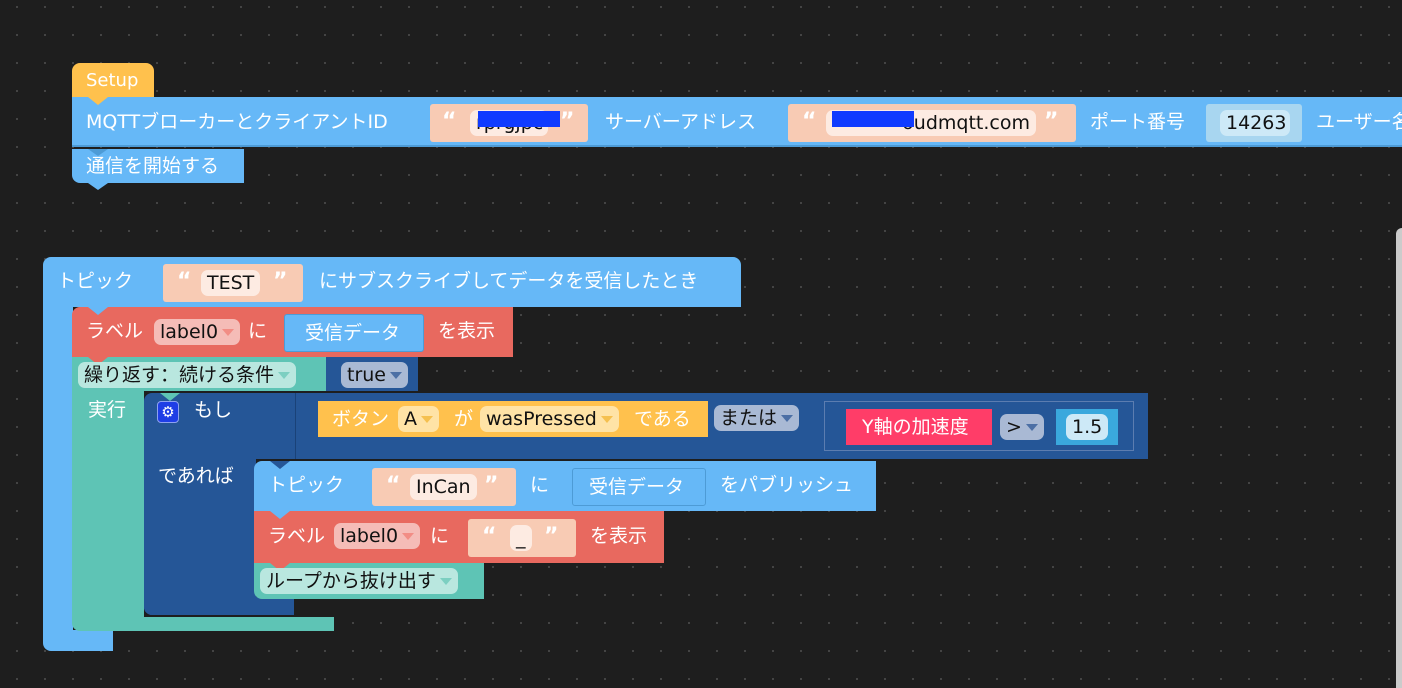  Describe the element at coordinates (565, 486) in the screenshot. I see `publish-block: トピック “ InCan ” に 受信データ をパブリッシュ` at that location.